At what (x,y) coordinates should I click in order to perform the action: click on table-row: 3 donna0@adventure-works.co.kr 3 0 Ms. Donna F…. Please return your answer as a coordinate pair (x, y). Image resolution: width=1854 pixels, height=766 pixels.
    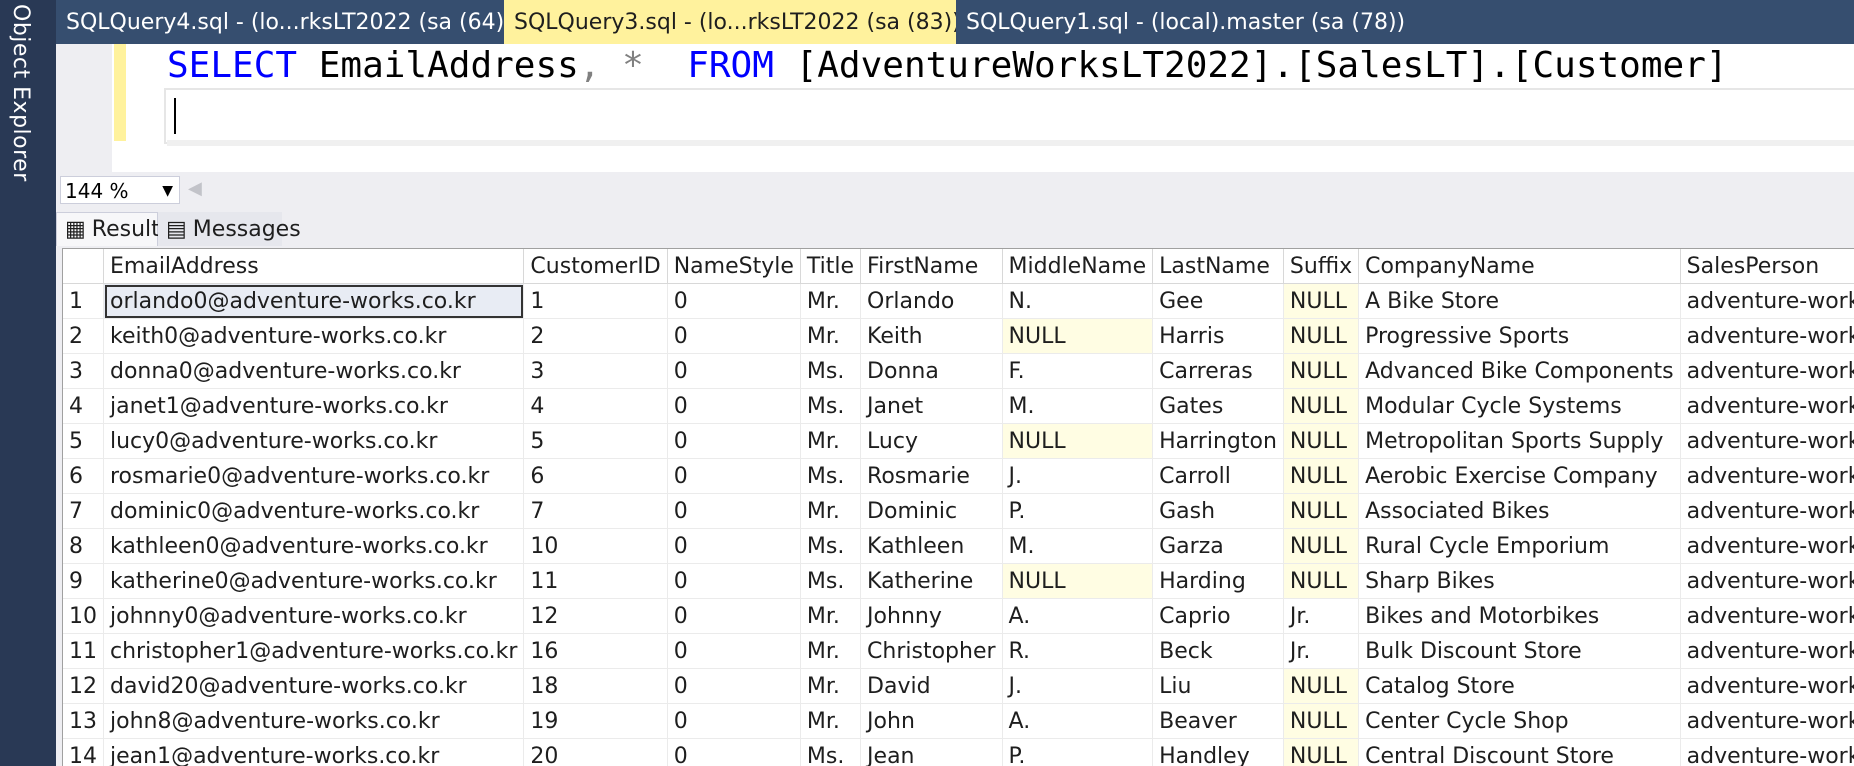
    Looking at the image, I should click on (958, 371).